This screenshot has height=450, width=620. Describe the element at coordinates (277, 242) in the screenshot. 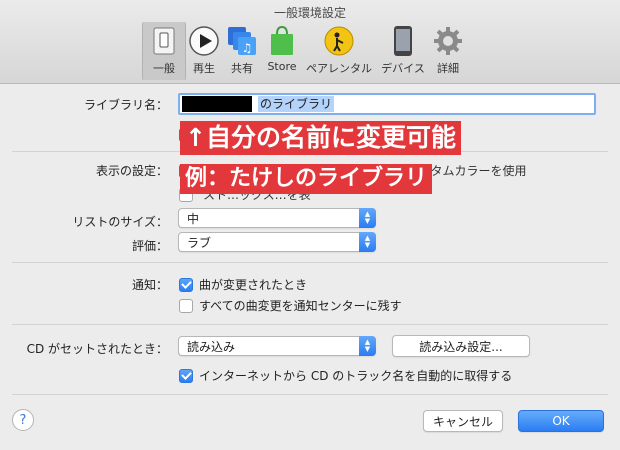

I see `rating-popup: ラブ ▲ ▼` at that location.